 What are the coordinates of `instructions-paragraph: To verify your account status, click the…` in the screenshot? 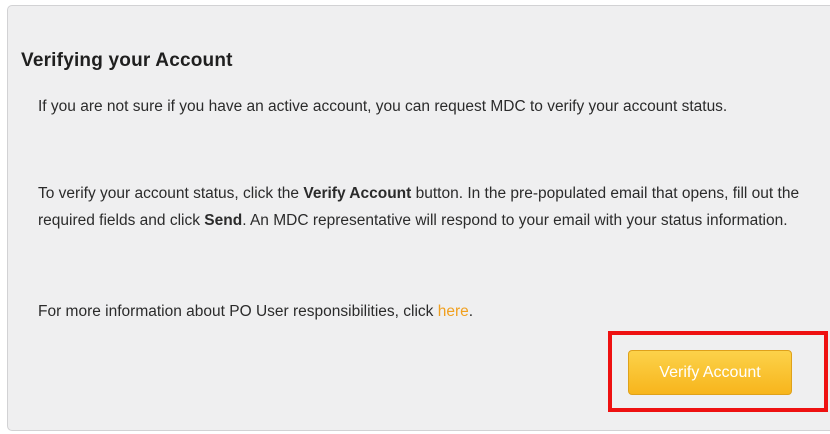 It's located at (430, 207).